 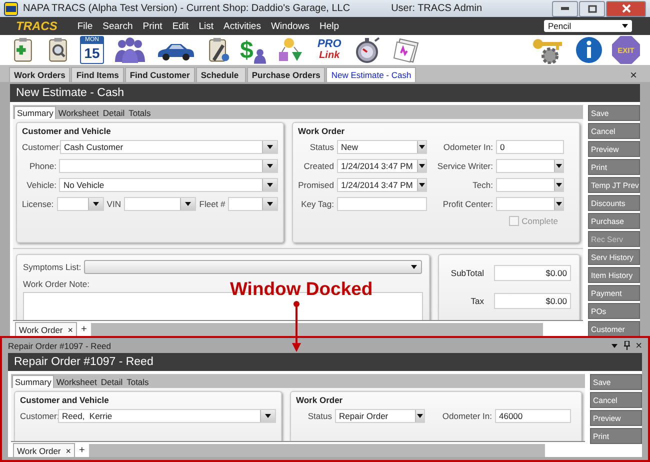 I want to click on tab: Work Orders, so click(x=39, y=74).